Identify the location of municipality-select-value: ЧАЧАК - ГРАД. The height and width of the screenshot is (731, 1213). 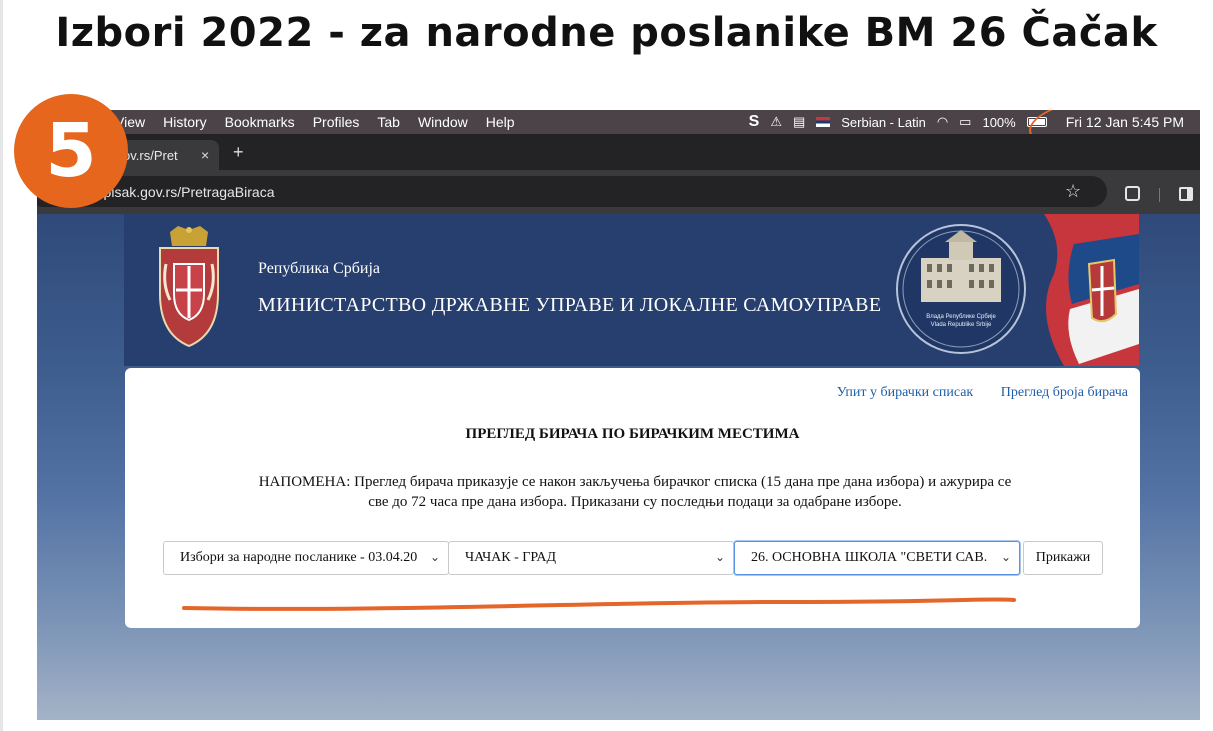
(511, 557).